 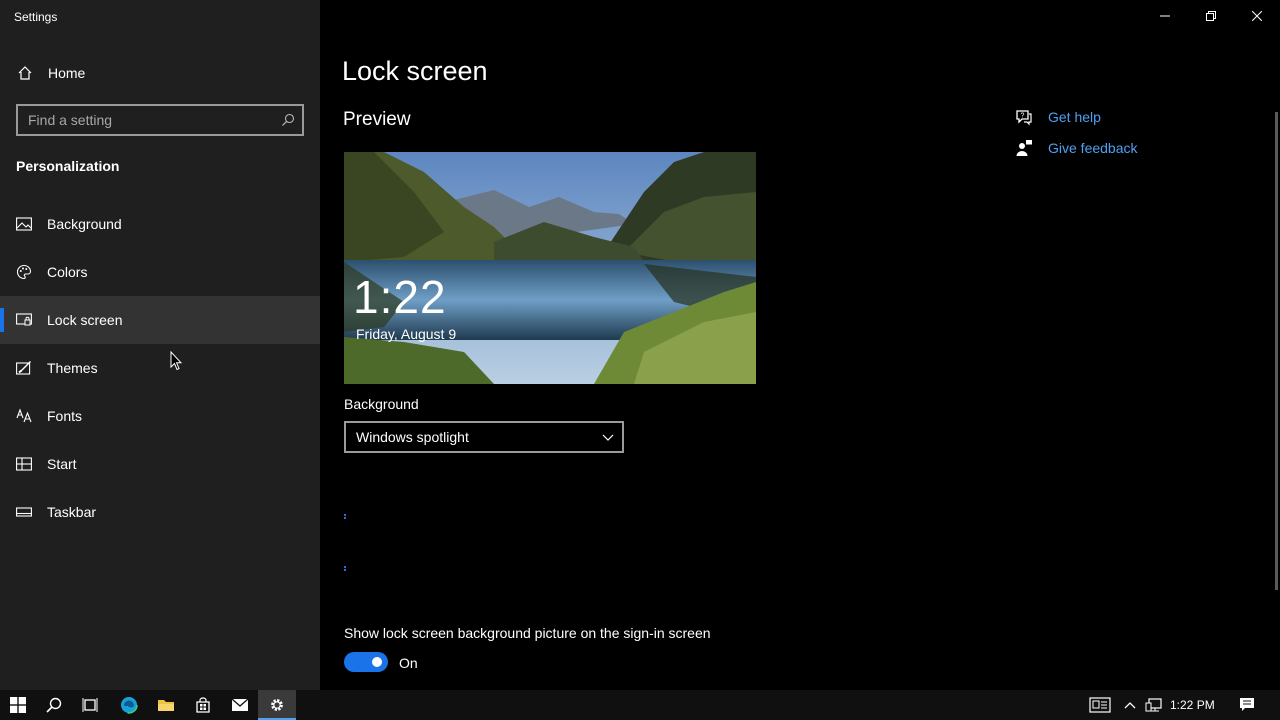 What do you see at coordinates (1257, 16) in the screenshot?
I see `close-button` at bounding box center [1257, 16].